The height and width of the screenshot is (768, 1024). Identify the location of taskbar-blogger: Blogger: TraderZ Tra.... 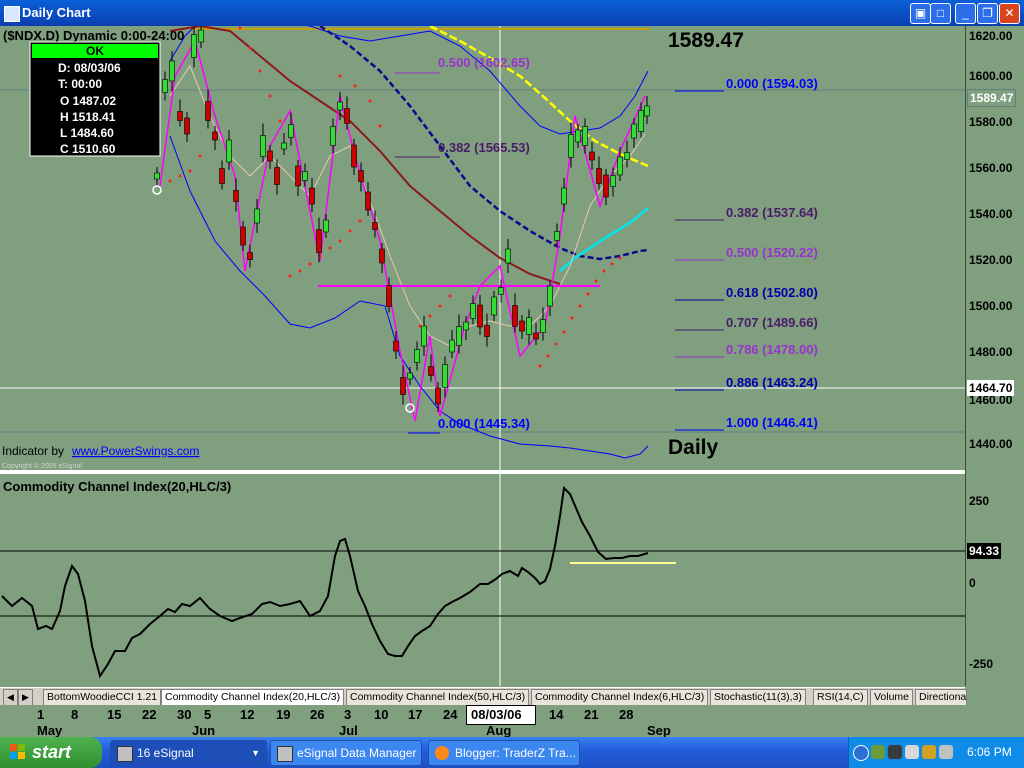
(504, 753).